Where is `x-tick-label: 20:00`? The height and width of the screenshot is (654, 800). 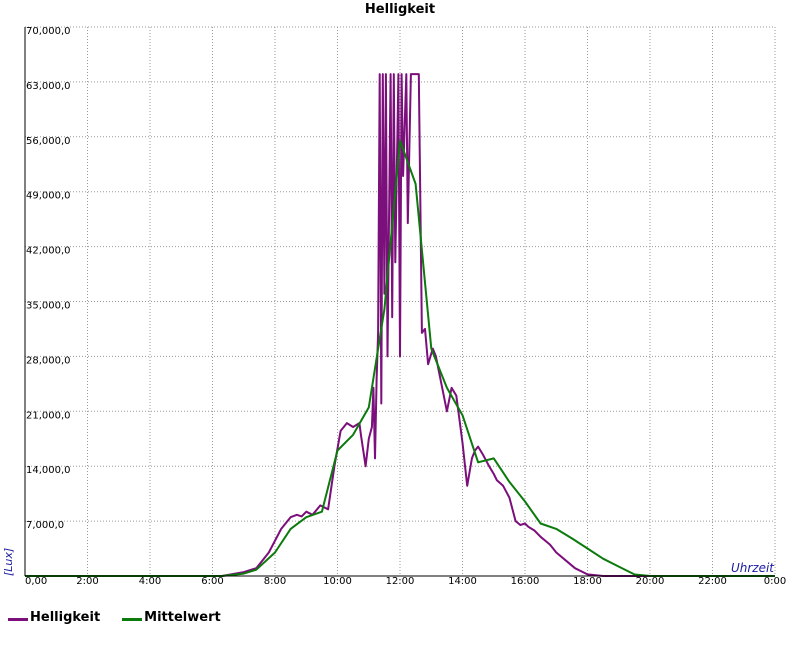
x-tick-label: 20:00 is located at coordinates (650, 581).